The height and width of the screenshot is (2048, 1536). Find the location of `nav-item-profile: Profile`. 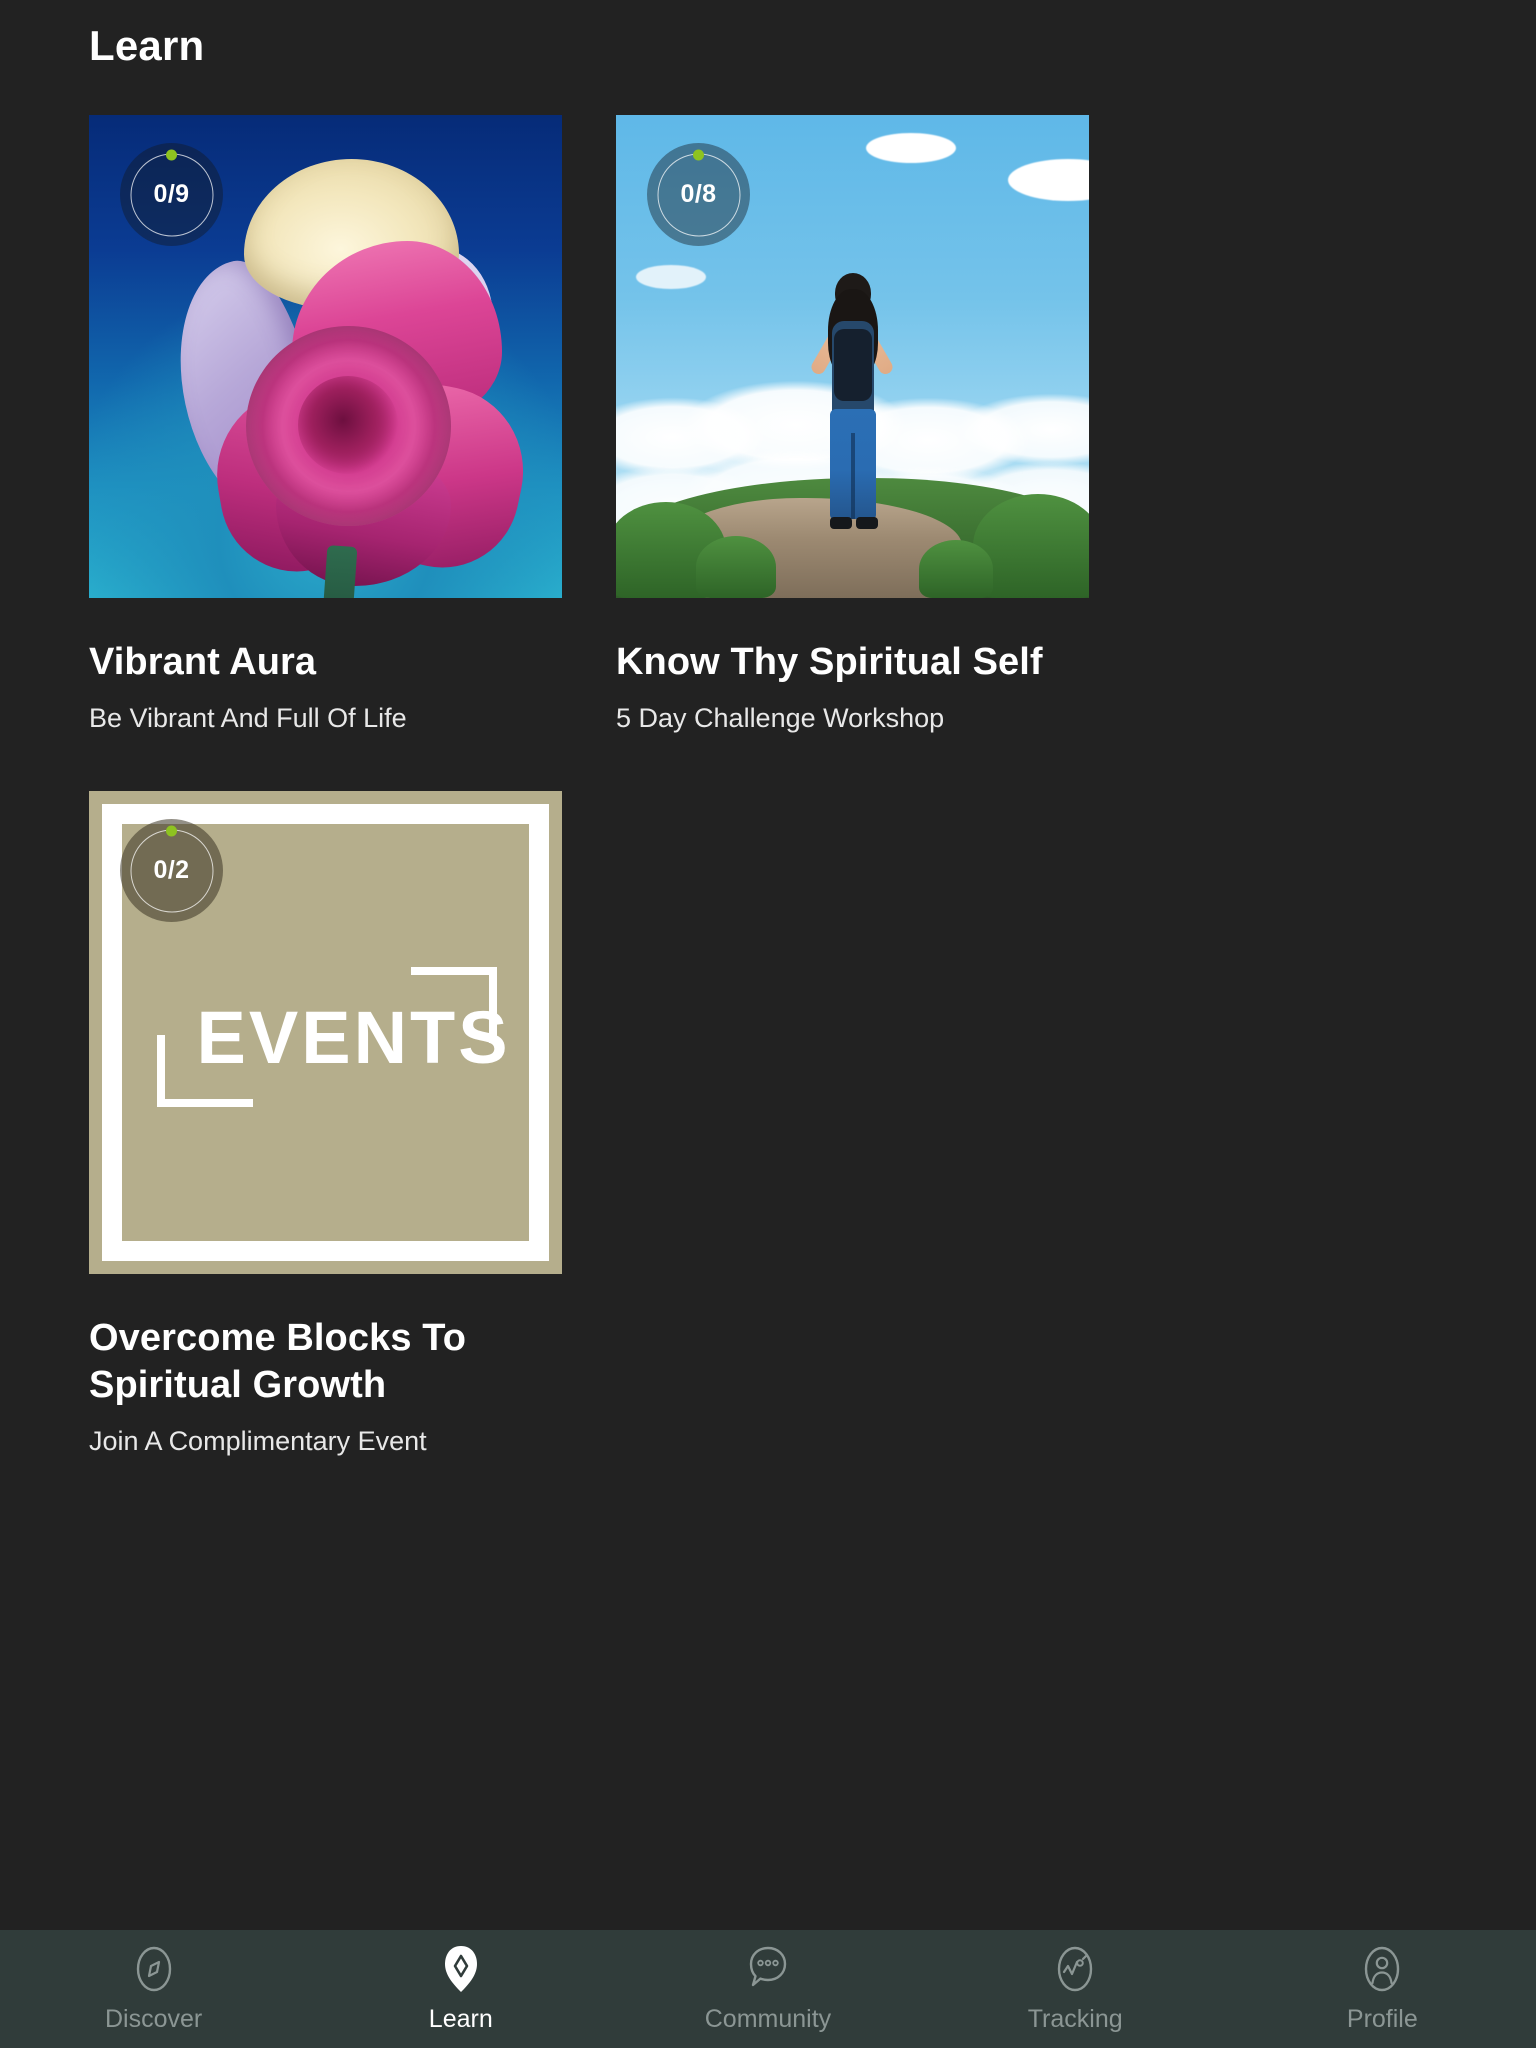

nav-item-profile: Profile is located at coordinates (1382, 1987).